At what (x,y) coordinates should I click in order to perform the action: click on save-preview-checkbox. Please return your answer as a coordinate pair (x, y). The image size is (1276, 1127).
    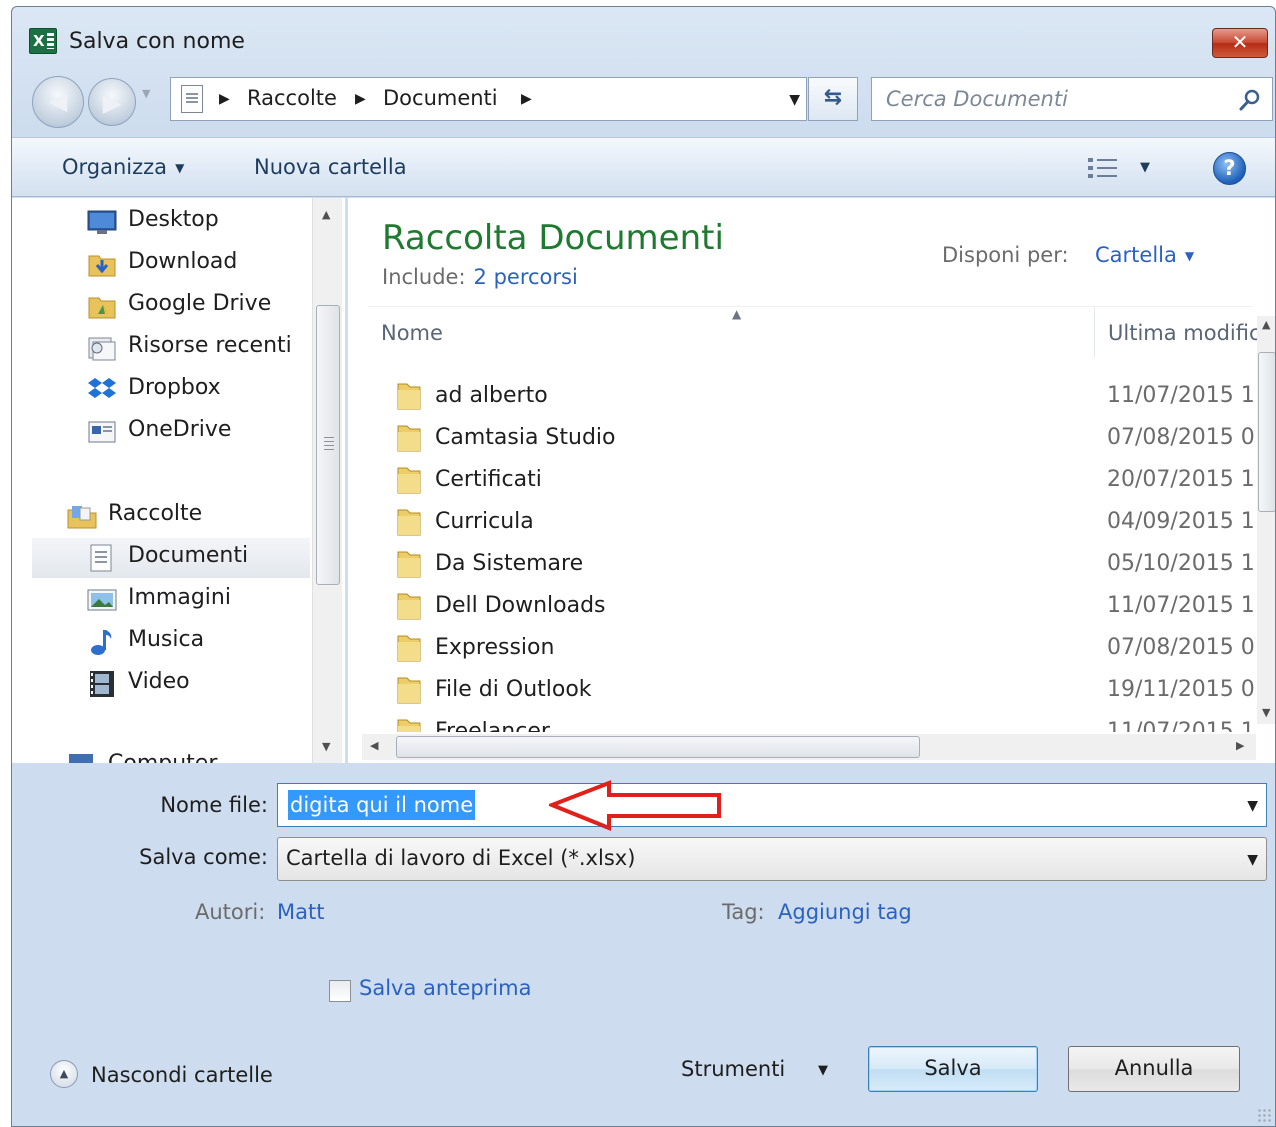
    Looking at the image, I should click on (340, 991).